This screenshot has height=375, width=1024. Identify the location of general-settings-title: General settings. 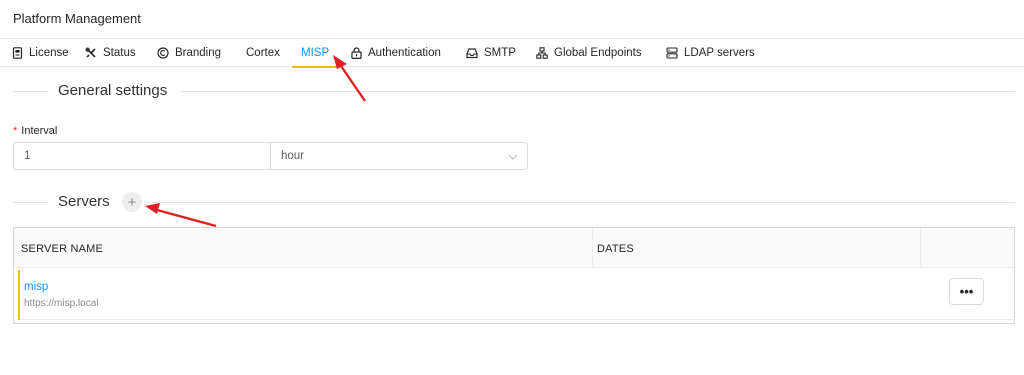
(113, 90).